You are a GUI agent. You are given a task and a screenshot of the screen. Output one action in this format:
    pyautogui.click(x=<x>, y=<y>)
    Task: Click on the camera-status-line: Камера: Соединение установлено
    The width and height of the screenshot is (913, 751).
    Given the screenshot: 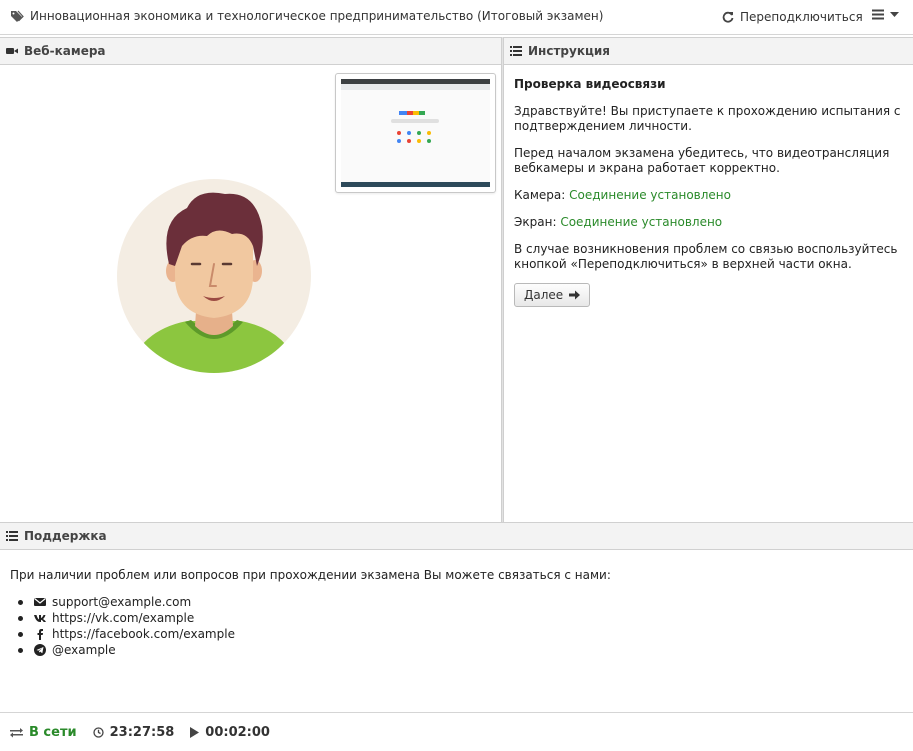 What is the action you would take?
    pyautogui.click(x=710, y=195)
    